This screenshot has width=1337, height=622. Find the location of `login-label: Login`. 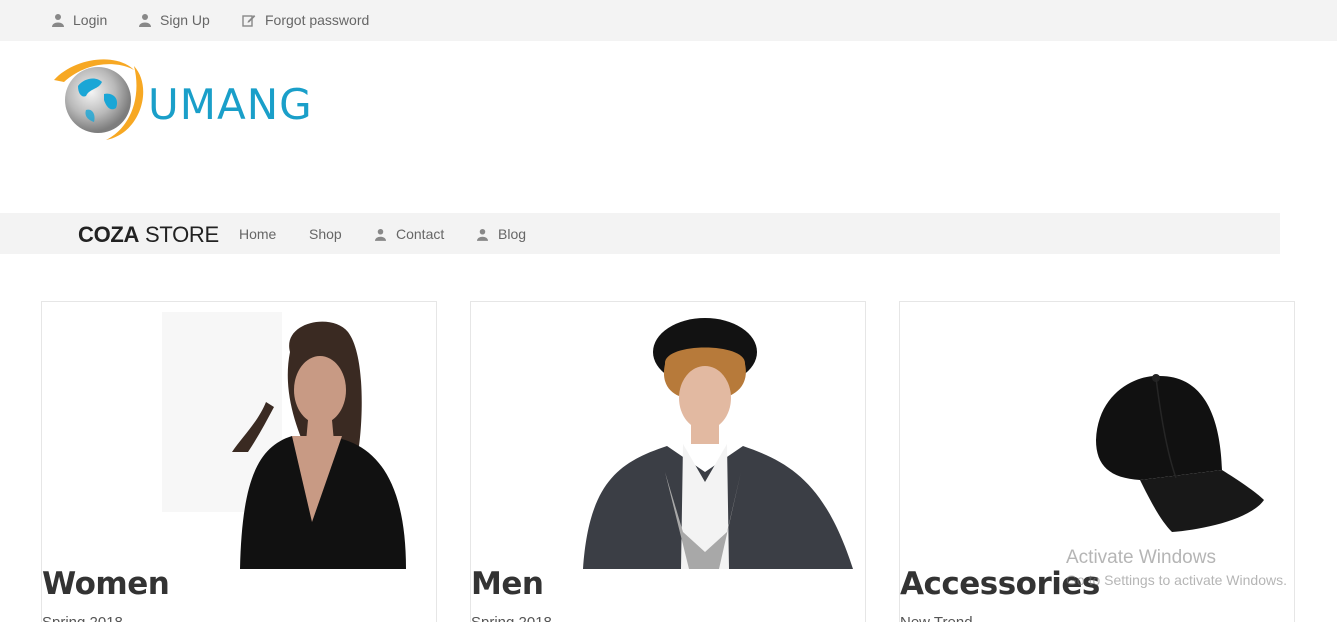

login-label: Login is located at coordinates (90, 20).